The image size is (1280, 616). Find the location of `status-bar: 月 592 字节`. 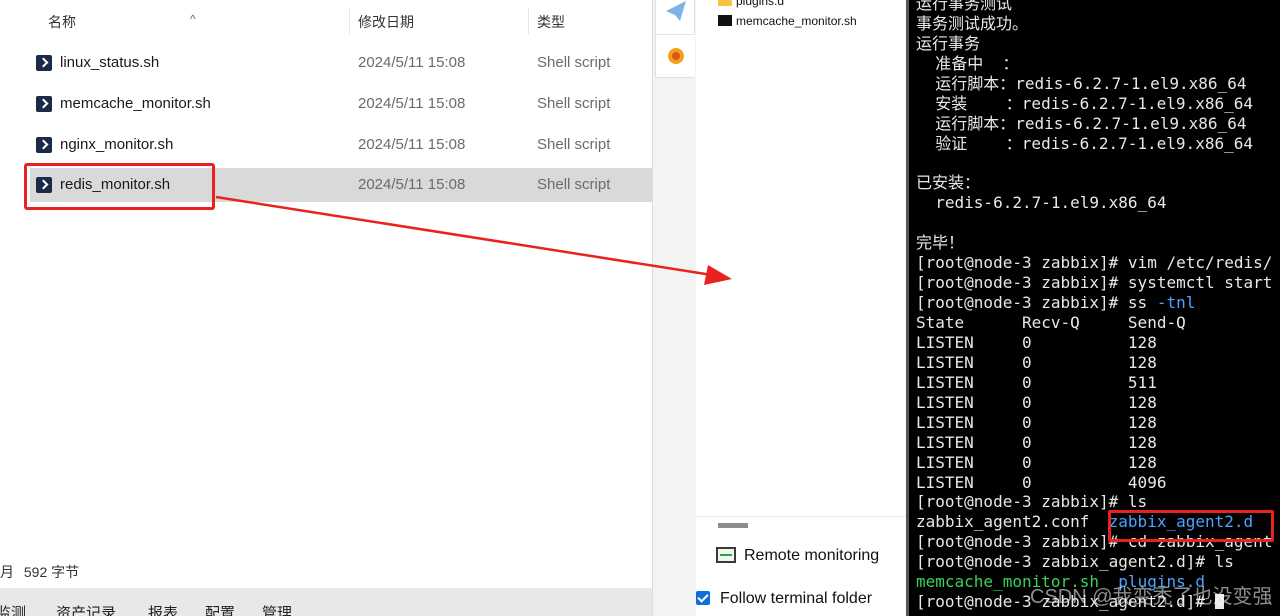

status-bar: 月 592 字节 is located at coordinates (39, 572).